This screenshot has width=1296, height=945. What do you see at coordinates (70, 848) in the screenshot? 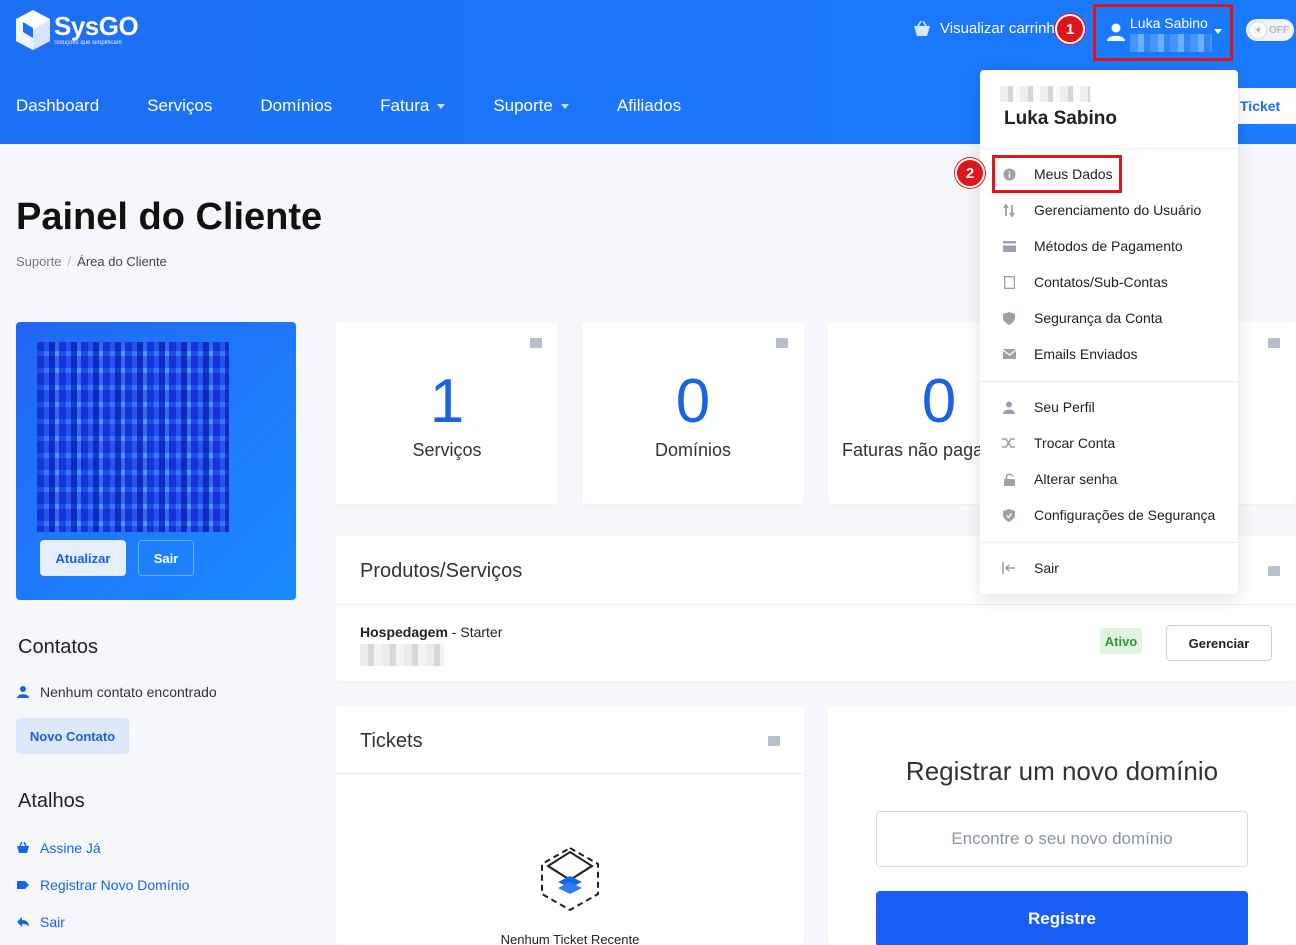
I see `shortcut-label: Assine Já` at bounding box center [70, 848].